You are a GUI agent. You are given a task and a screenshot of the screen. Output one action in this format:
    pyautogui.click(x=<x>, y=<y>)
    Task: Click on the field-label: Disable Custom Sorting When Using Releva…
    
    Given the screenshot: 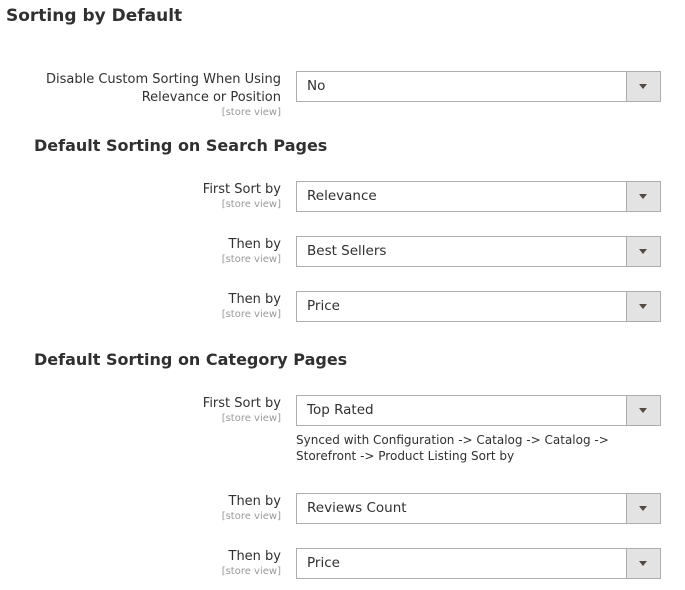 What is the action you would take?
    pyautogui.click(x=163, y=95)
    